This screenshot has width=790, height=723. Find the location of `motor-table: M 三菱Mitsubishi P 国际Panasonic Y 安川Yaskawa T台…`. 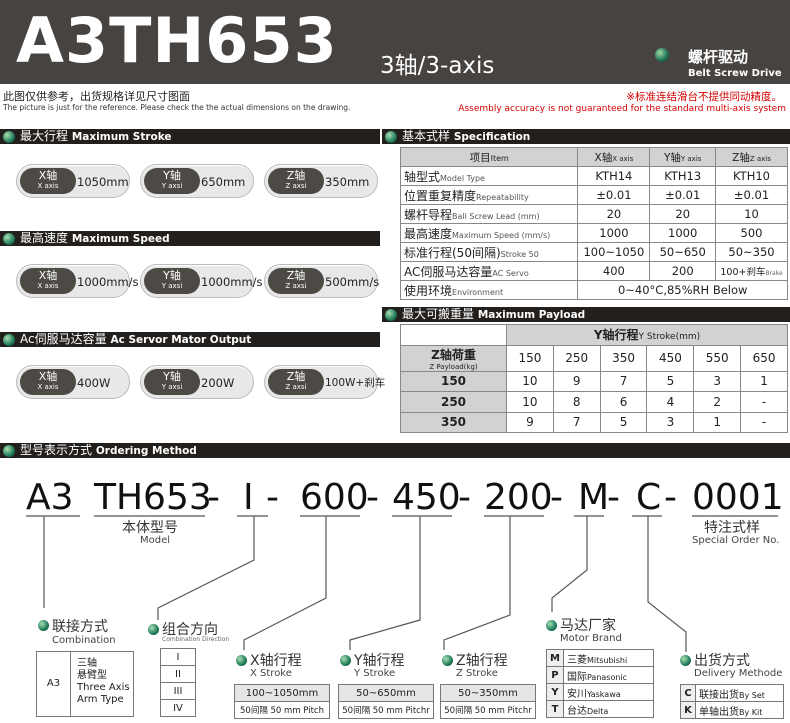

motor-table: M 三菱Mitsubishi P 国际Panasonic Y 安川Yaskawa T台… is located at coordinates (600, 683).